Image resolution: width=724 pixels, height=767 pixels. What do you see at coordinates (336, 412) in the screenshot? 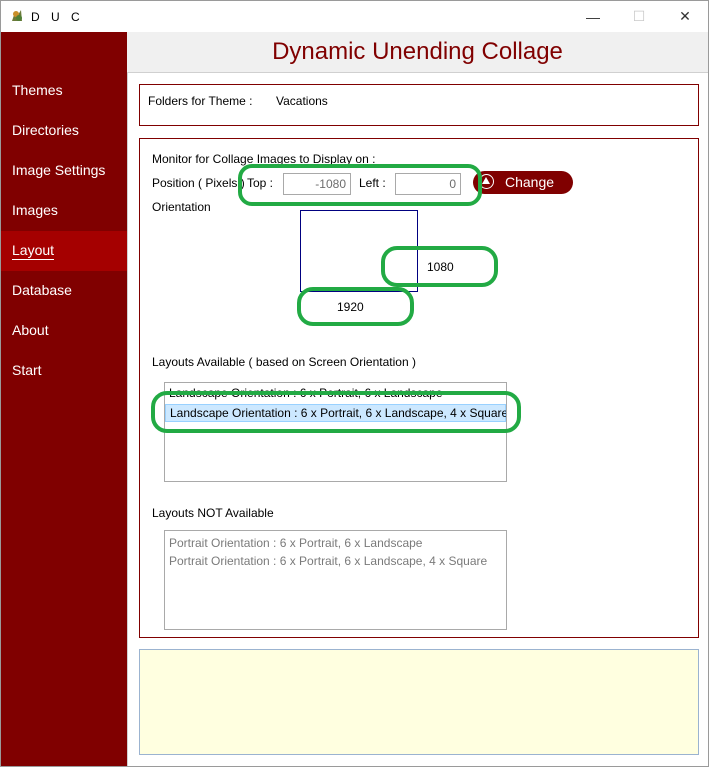
I see `highlight-selected-layout` at bounding box center [336, 412].